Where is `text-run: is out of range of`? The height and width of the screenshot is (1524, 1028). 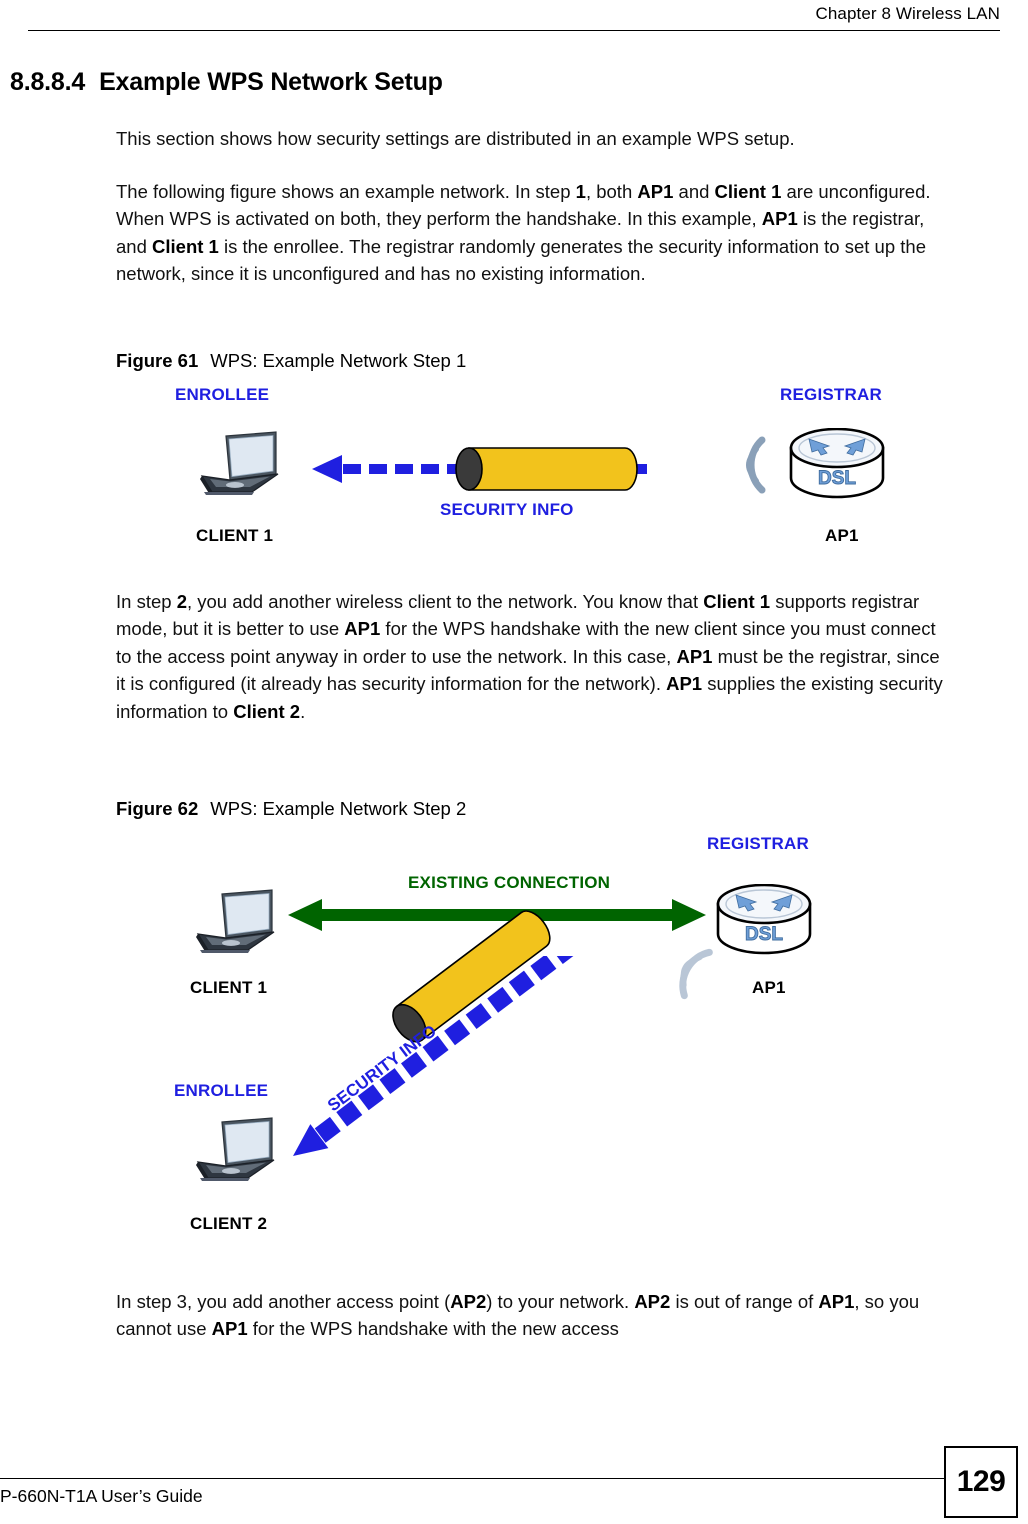 text-run: is out of range of is located at coordinates (744, 1301).